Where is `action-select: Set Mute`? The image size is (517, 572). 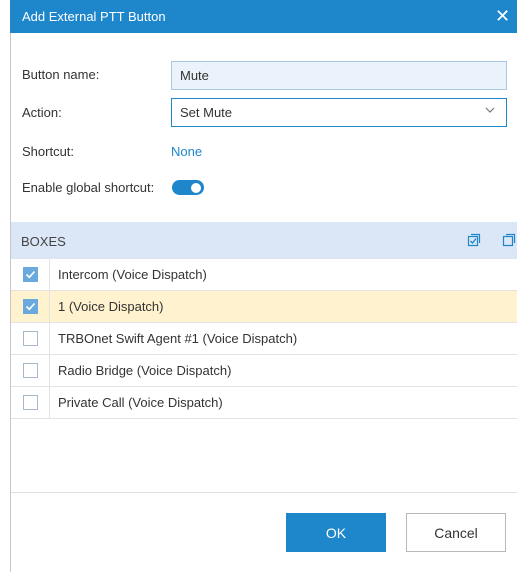 action-select: Set Mute is located at coordinates (339, 112).